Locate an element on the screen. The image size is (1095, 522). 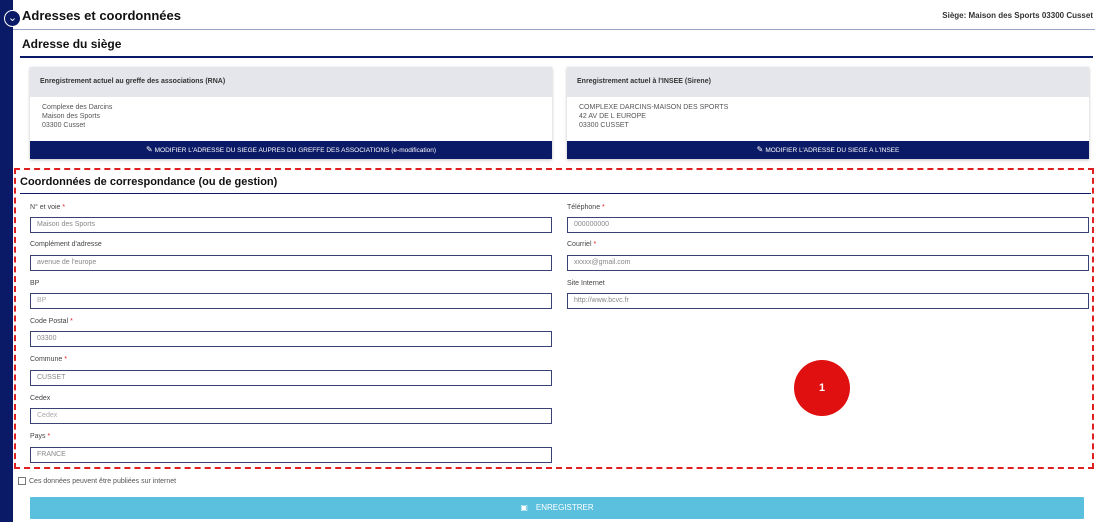
courriel-label: Courriel * is located at coordinates (582, 244).